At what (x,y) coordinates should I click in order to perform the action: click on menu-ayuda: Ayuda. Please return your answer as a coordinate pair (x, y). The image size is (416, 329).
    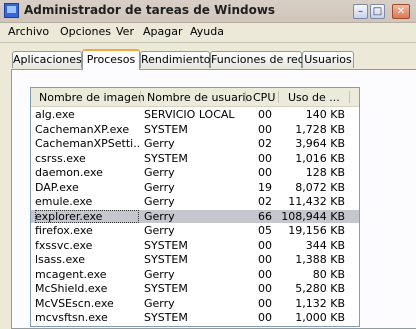
    Looking at the image, I should click on (207, 31).